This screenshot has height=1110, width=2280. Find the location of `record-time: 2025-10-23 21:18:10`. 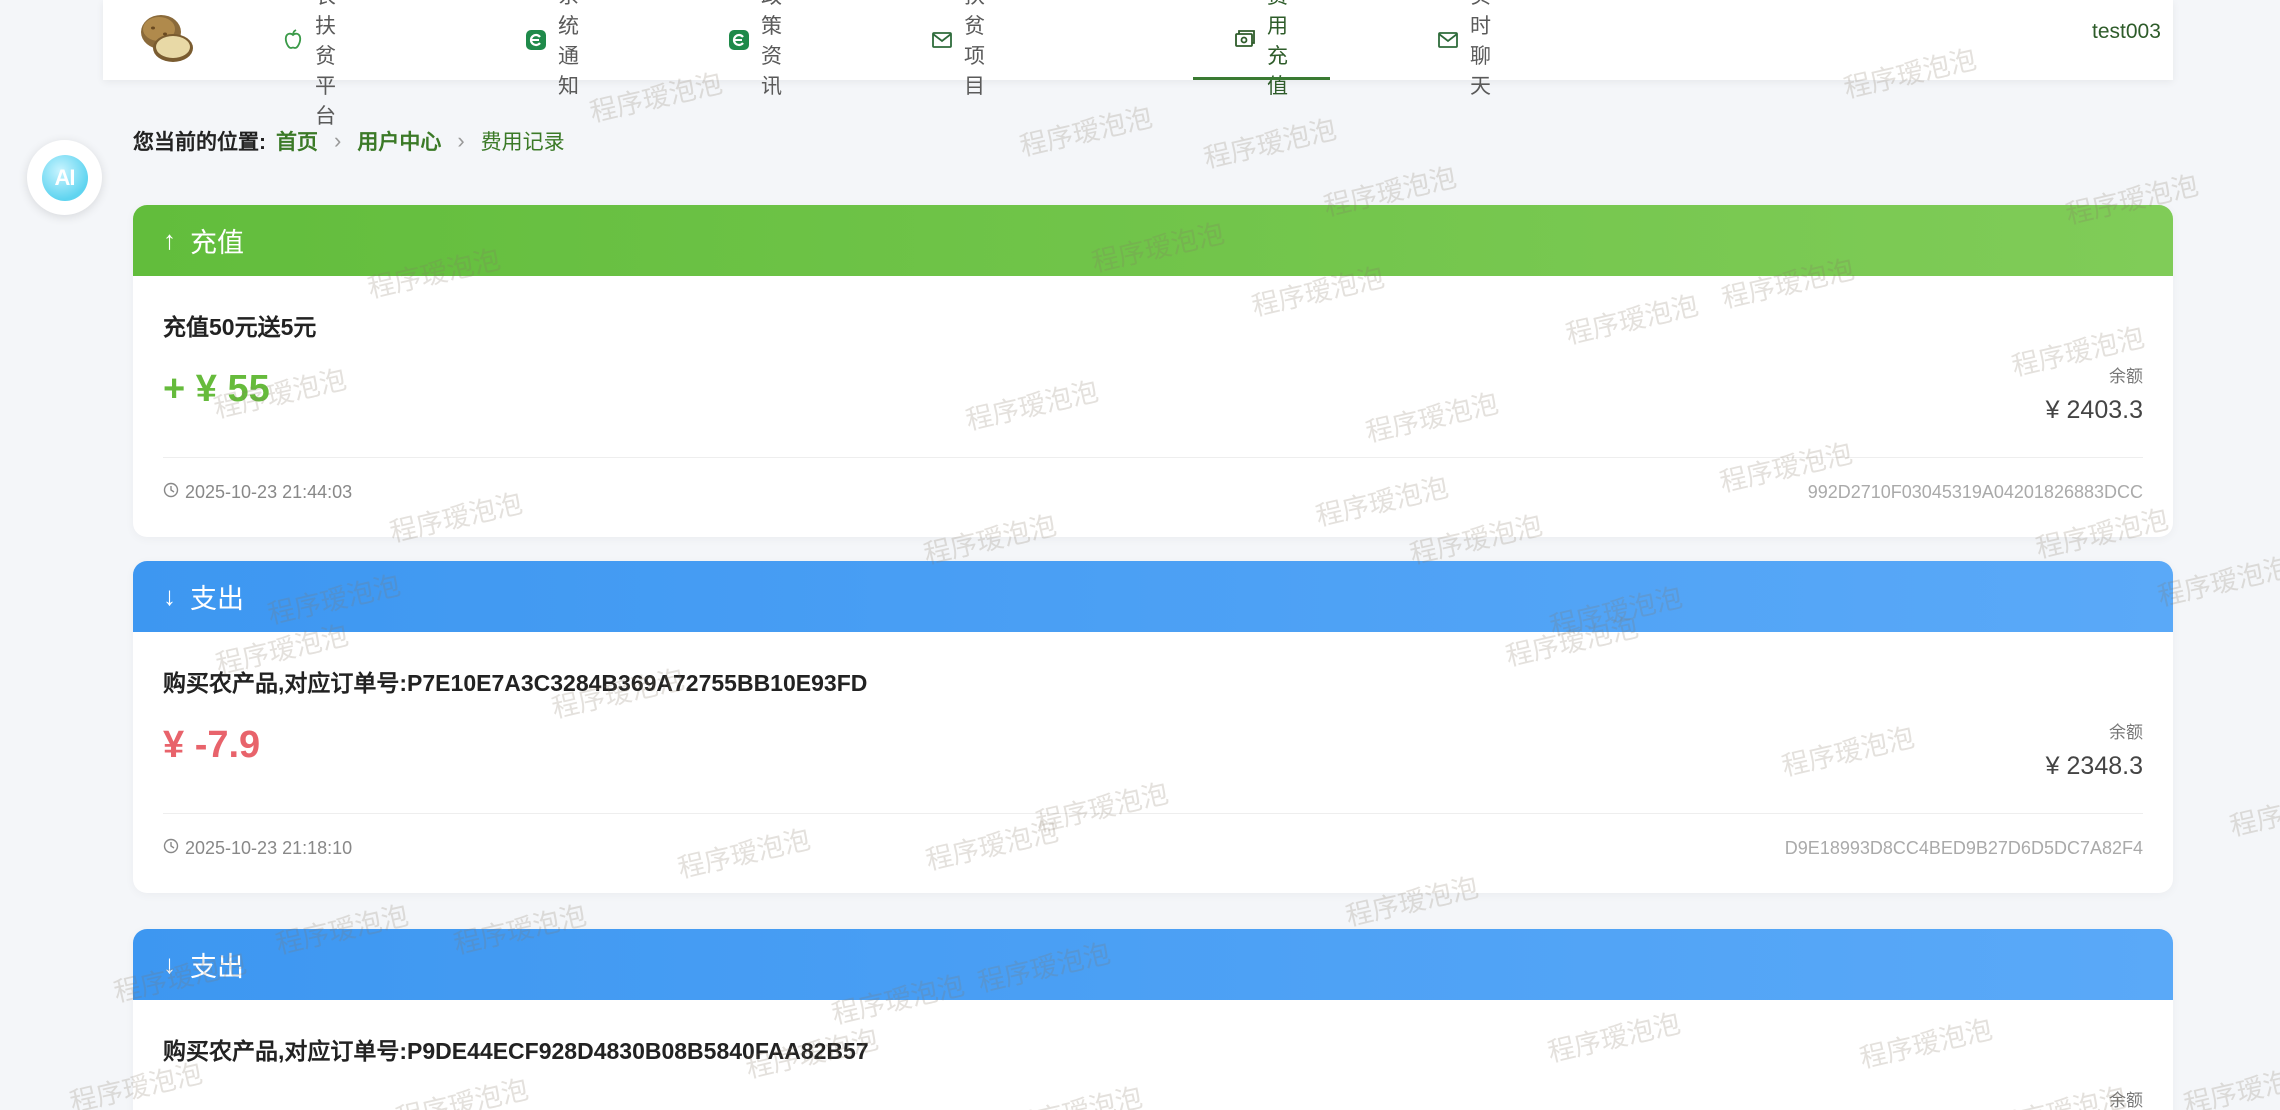

record-time: 2025-10-23 21:18:10 is located at coordinates (257, 848).